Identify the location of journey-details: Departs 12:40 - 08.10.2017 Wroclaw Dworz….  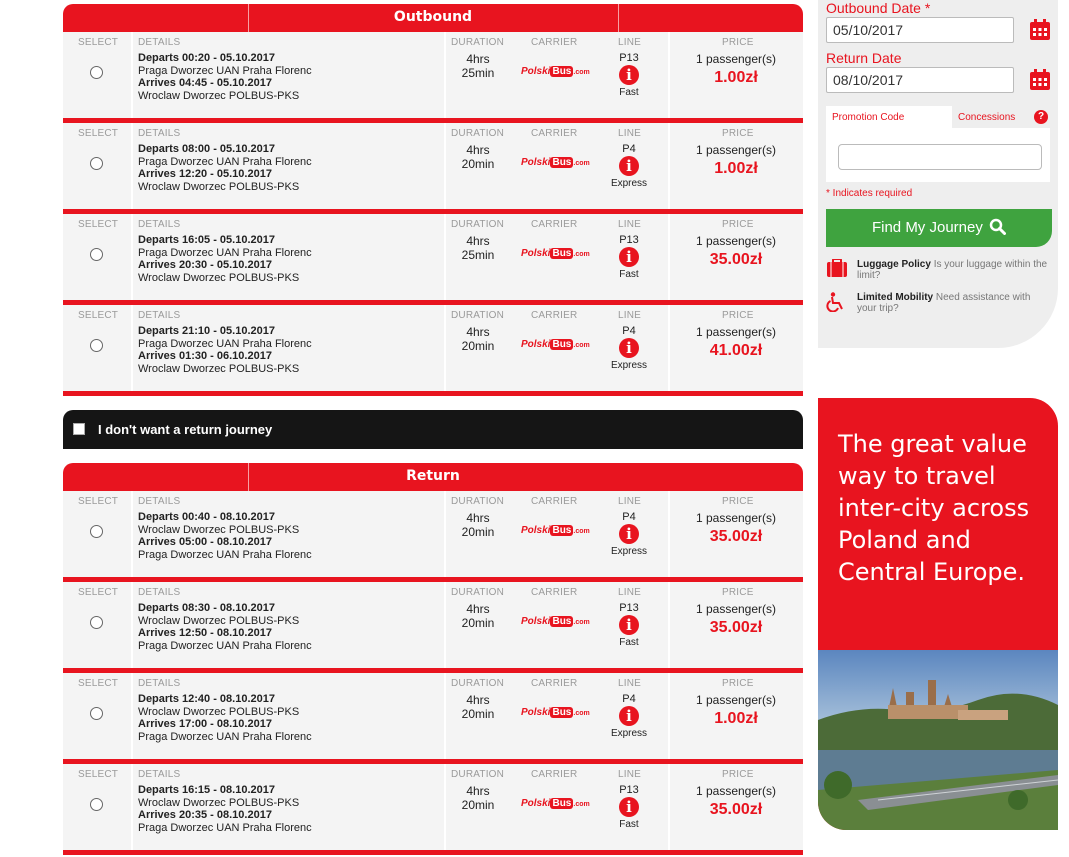
(225, 718).